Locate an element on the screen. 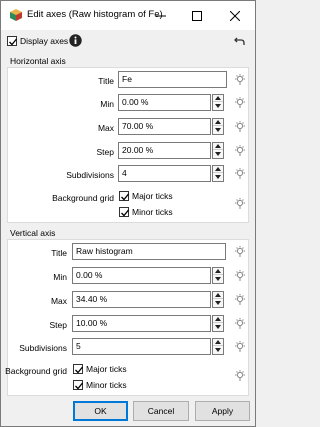  v-min-bulb-icon is located at coordinates (240, 276).